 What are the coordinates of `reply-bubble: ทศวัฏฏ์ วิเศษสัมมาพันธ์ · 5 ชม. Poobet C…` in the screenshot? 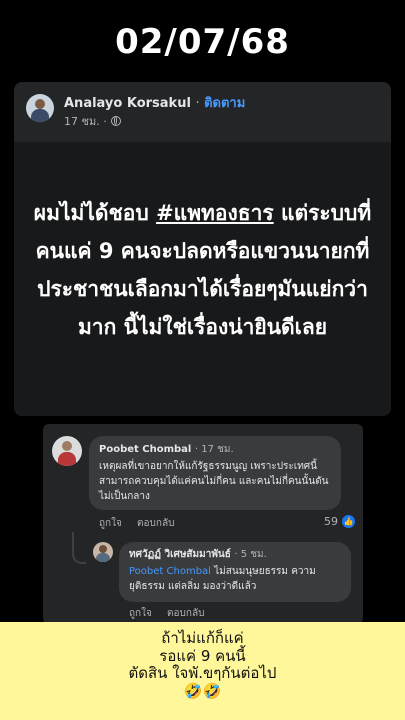 It's located at (235, 572).